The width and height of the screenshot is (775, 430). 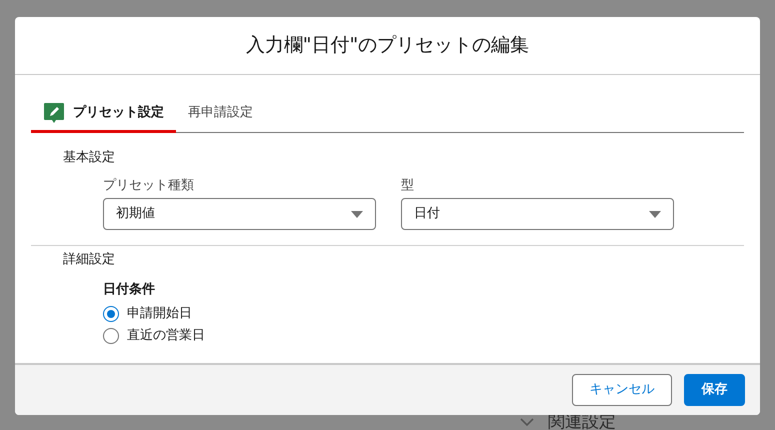 What do you see at coordinates (129, 289) in the screenshot?
I see `group-label: 日付条件` at bounding box center [129, 289].